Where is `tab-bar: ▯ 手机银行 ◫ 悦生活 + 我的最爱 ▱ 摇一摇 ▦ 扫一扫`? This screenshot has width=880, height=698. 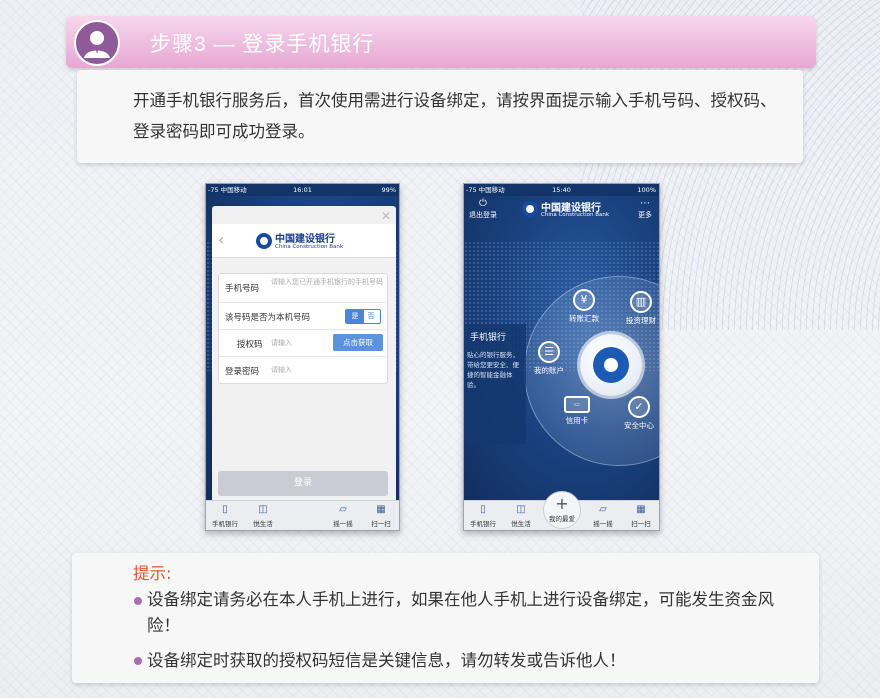
tab-bar: ▯ 手机银行 ◫ 悦生活 + 我的最爱 ▱ 摇一摇 ▦ 扫一扫 is located at coordinates (561, 510).